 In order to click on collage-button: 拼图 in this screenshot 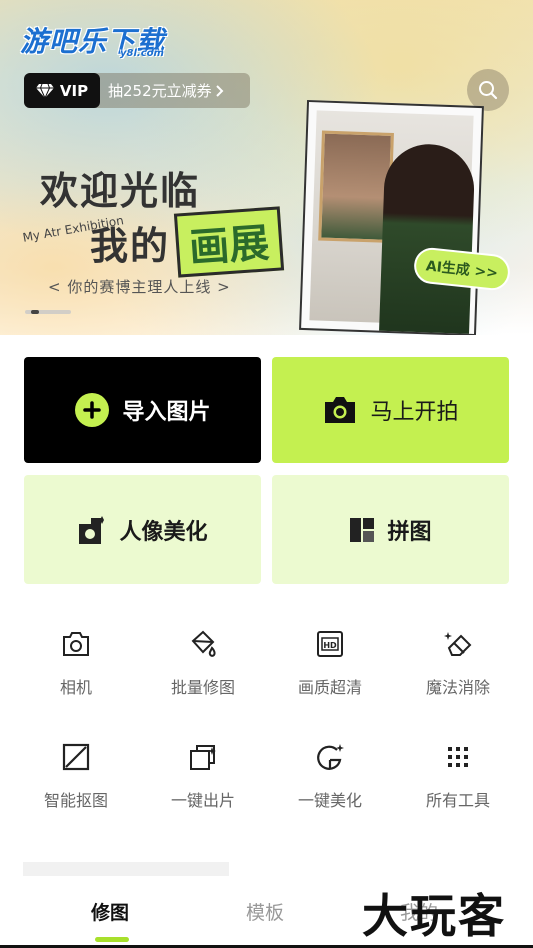, I will do `click(390, 529)`.